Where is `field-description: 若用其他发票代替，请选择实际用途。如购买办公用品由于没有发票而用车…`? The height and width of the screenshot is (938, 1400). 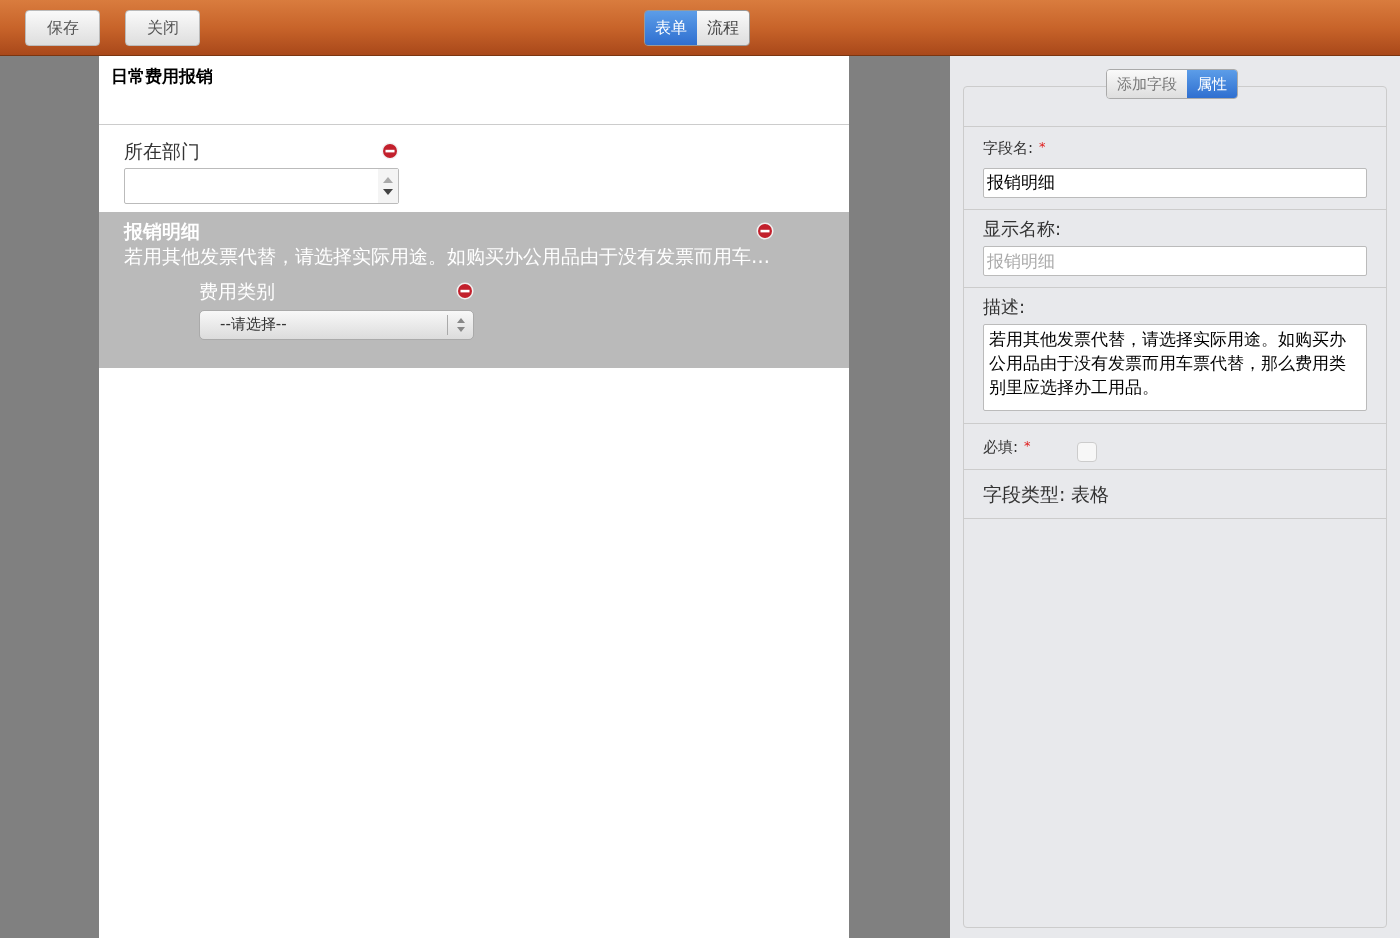 field-description: 若用其他发票代替，请选择实际用途。如购买办公用品由于没有发票而用车… is located at coordinates (447, 256).